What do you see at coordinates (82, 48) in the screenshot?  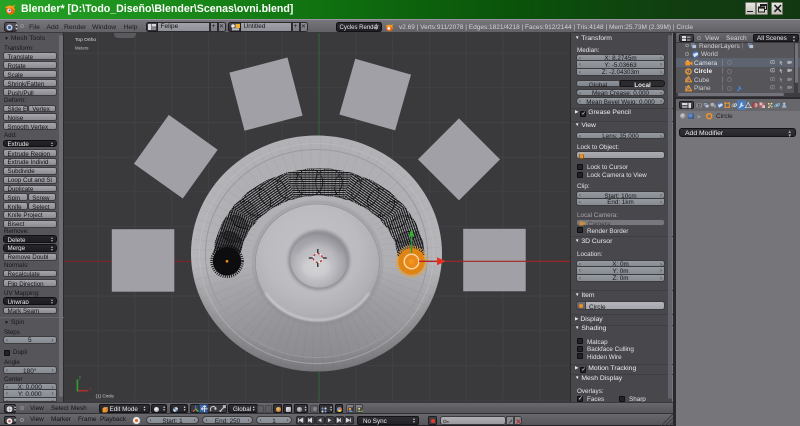 I see `svg-text: Meters` at bounding box center [82, 48].